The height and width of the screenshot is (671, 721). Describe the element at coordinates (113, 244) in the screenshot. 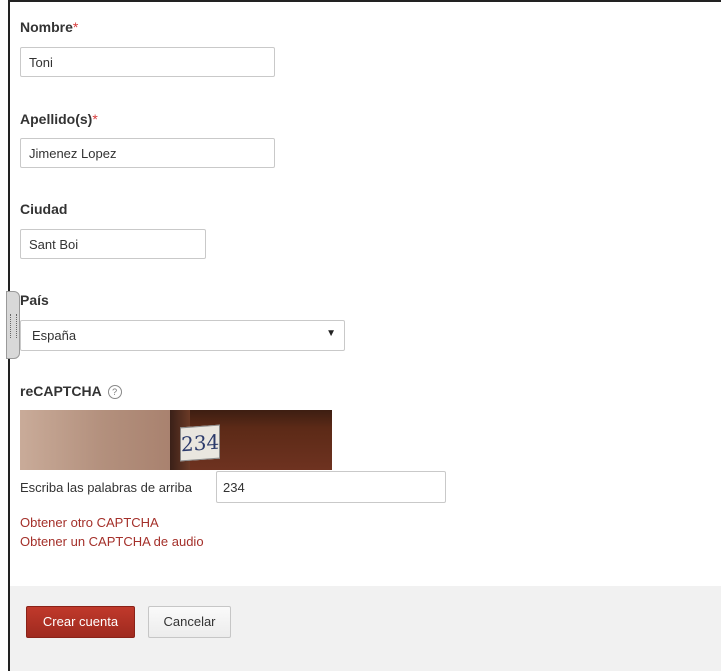

I see `ciudad-input` at that location.